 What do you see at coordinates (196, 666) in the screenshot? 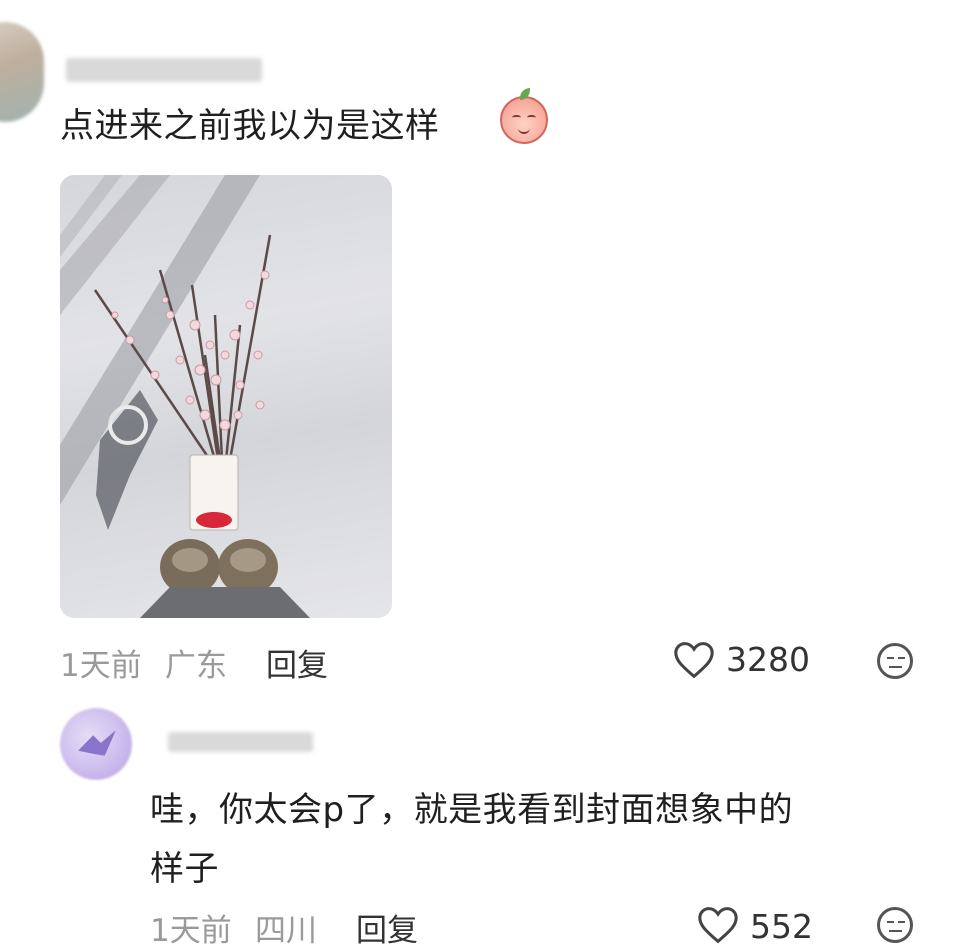
I see `comment-location: 广东` at bounding box center [196, 666].